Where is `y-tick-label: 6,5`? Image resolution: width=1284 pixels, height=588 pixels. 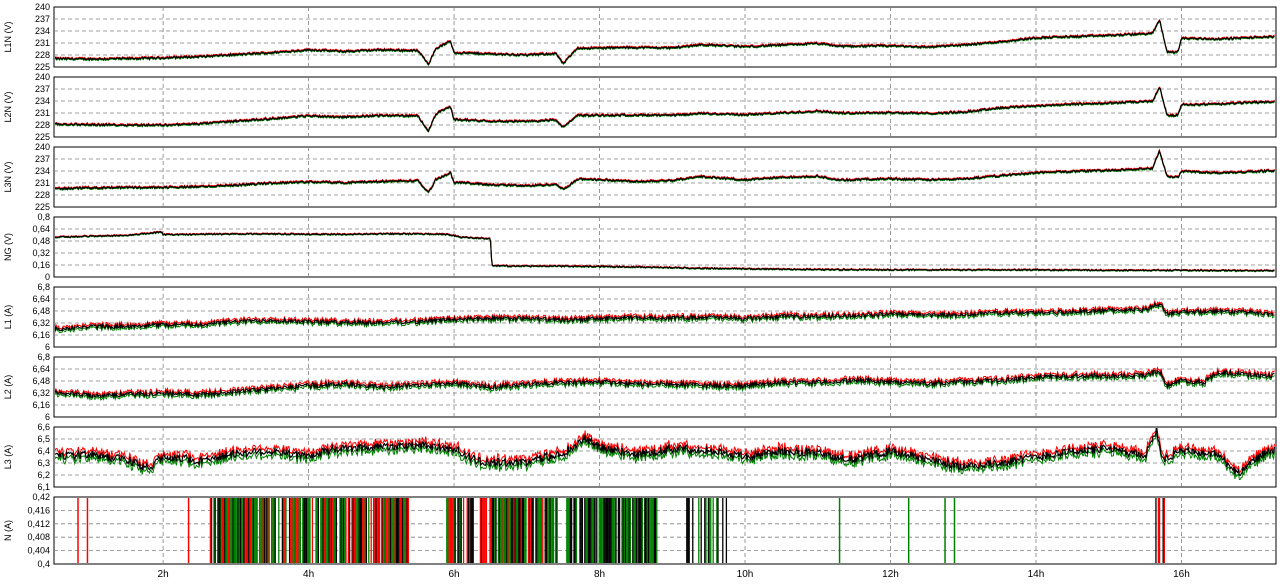
y-tick-label: 6,5 is located at coordinates (43, 439).